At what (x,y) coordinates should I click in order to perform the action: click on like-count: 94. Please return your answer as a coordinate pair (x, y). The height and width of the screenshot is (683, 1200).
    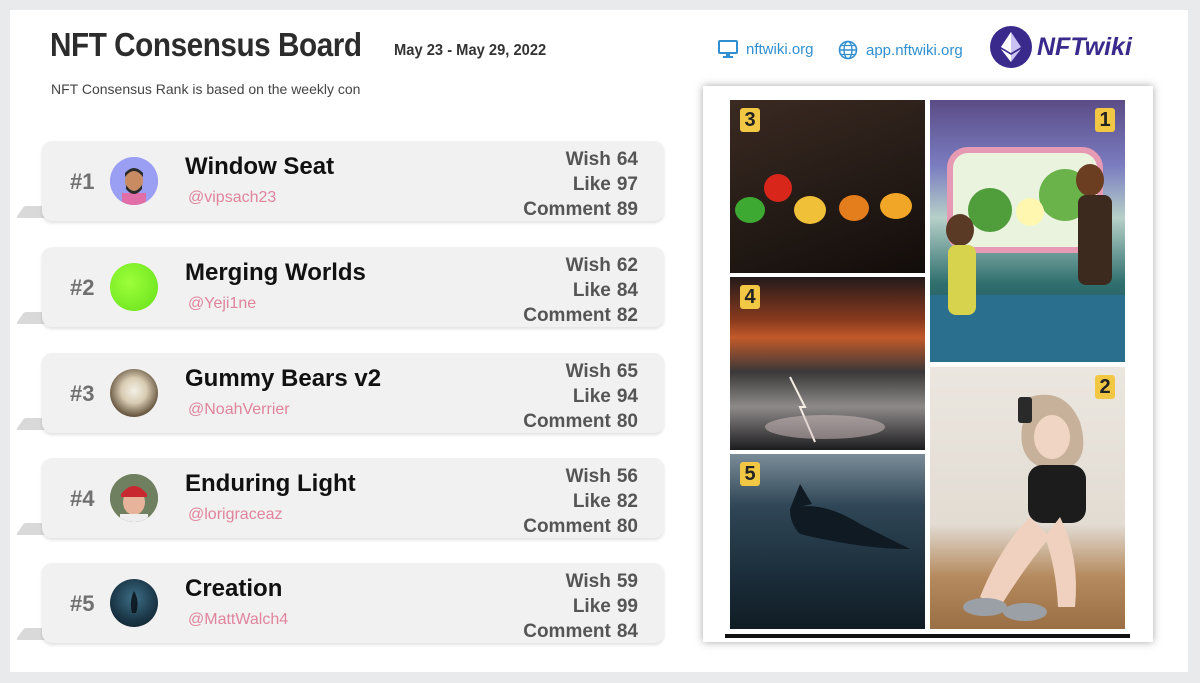
    Looking at the image, I should click on (627, 396).